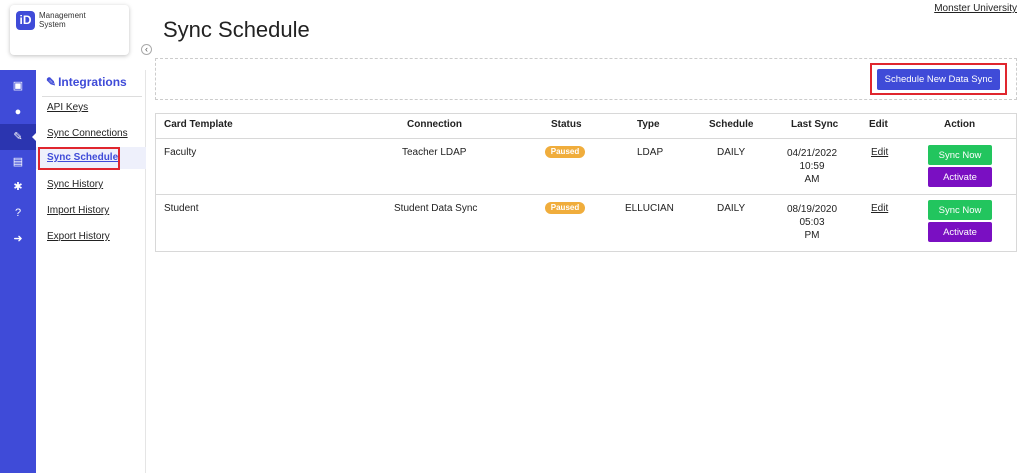 Image resolution: width=1024 pixels, height=473 pixels. What do you see at coordinates (434, 124) in the screenshot?
I see `column-header: Connection` at bounding box center [434, 124].